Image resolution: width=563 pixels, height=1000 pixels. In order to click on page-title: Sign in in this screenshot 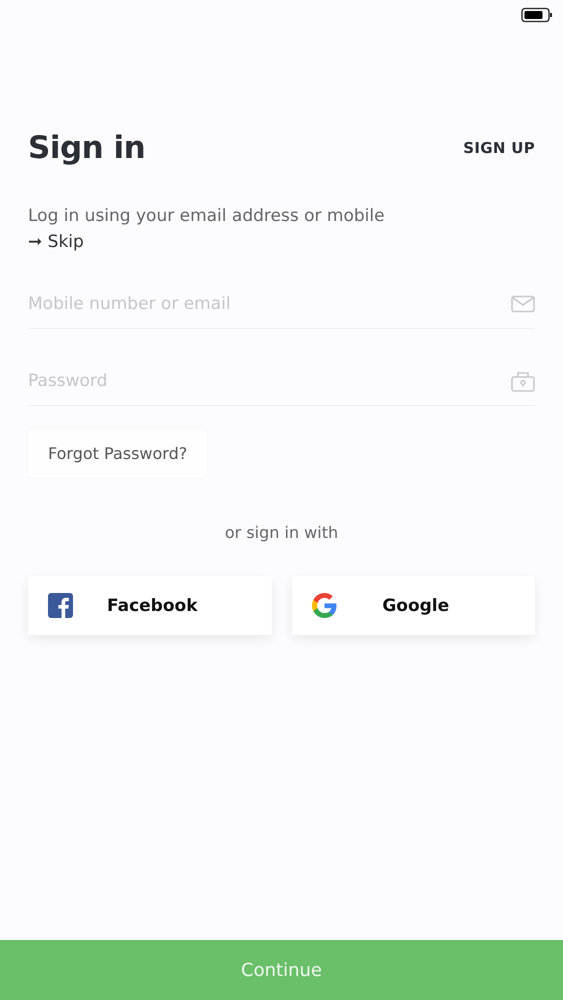, I will do `click(87, 148)`.